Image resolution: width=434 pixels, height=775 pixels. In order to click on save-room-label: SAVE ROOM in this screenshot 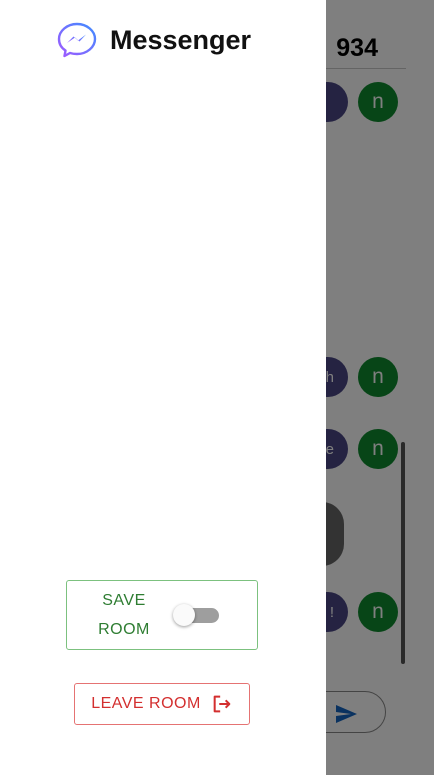, I will do `click(124, 615)`.